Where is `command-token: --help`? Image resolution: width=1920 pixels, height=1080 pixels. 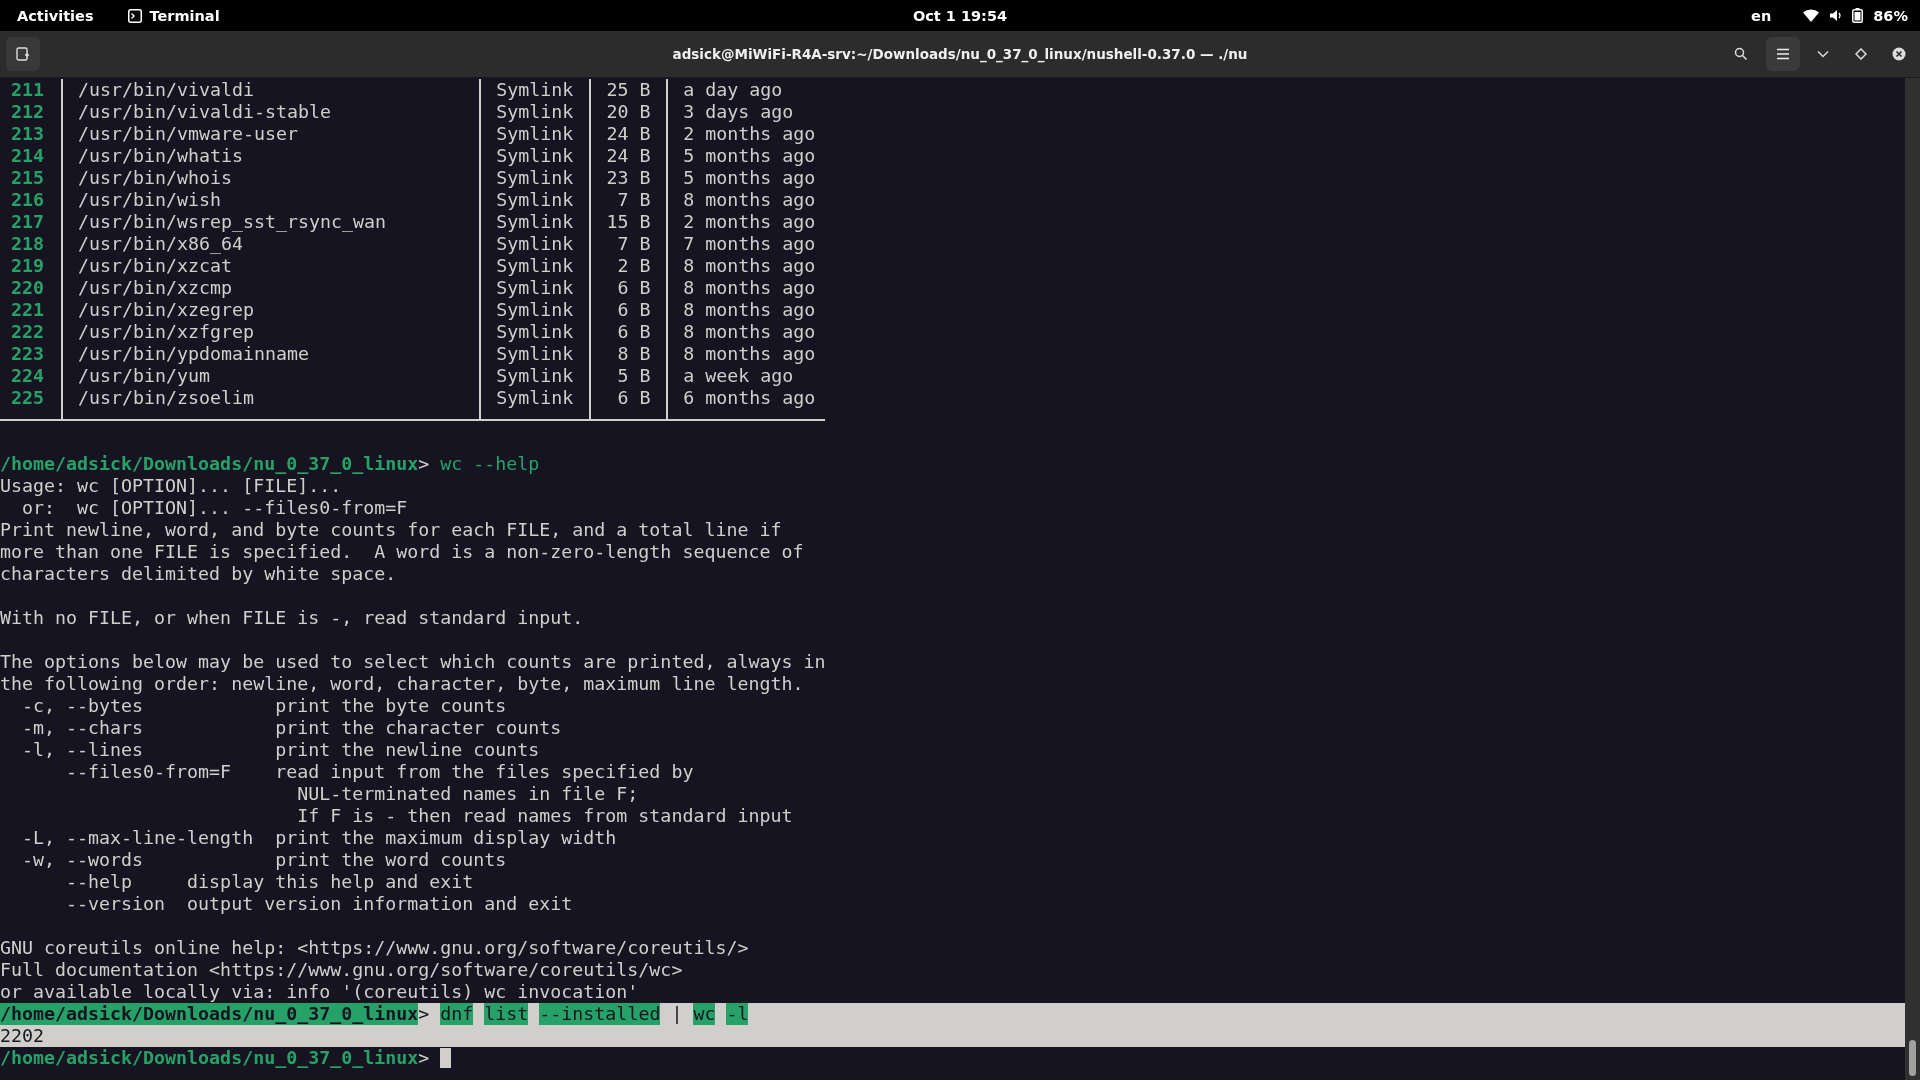
command-token: --help is located at coordinates (506, 464).